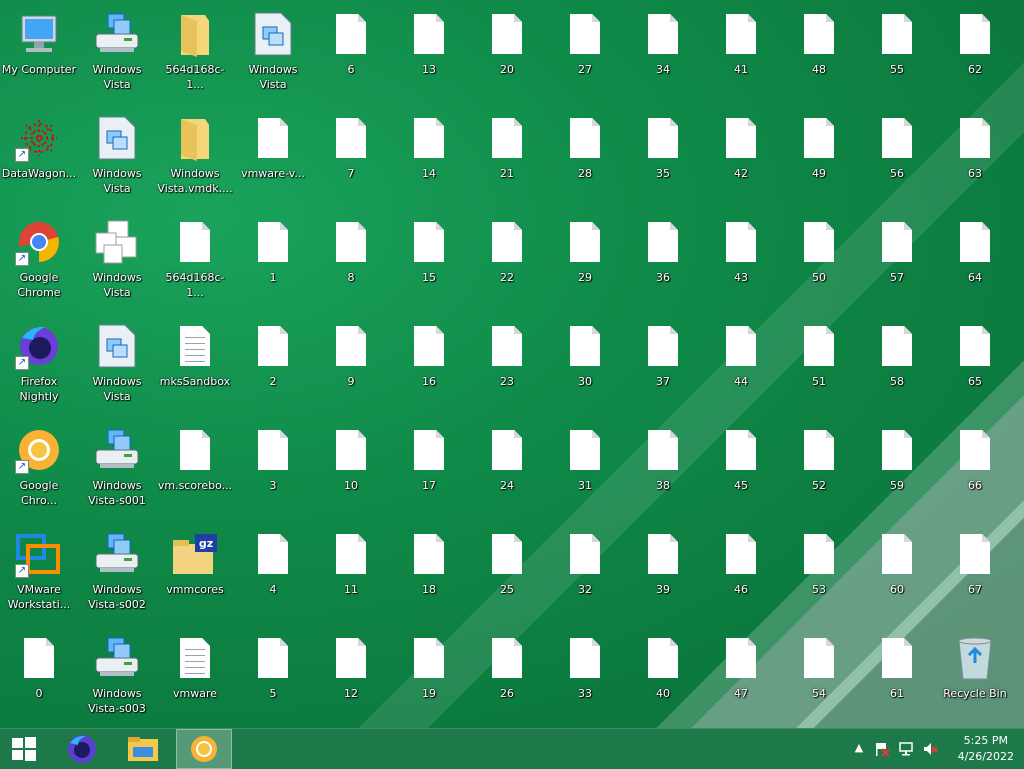 The width and height of the screenshot is (1024, 769). Describe the element at coordinates (39, 678) in the screenshot. I see `desktop-icon: 0` at that location.